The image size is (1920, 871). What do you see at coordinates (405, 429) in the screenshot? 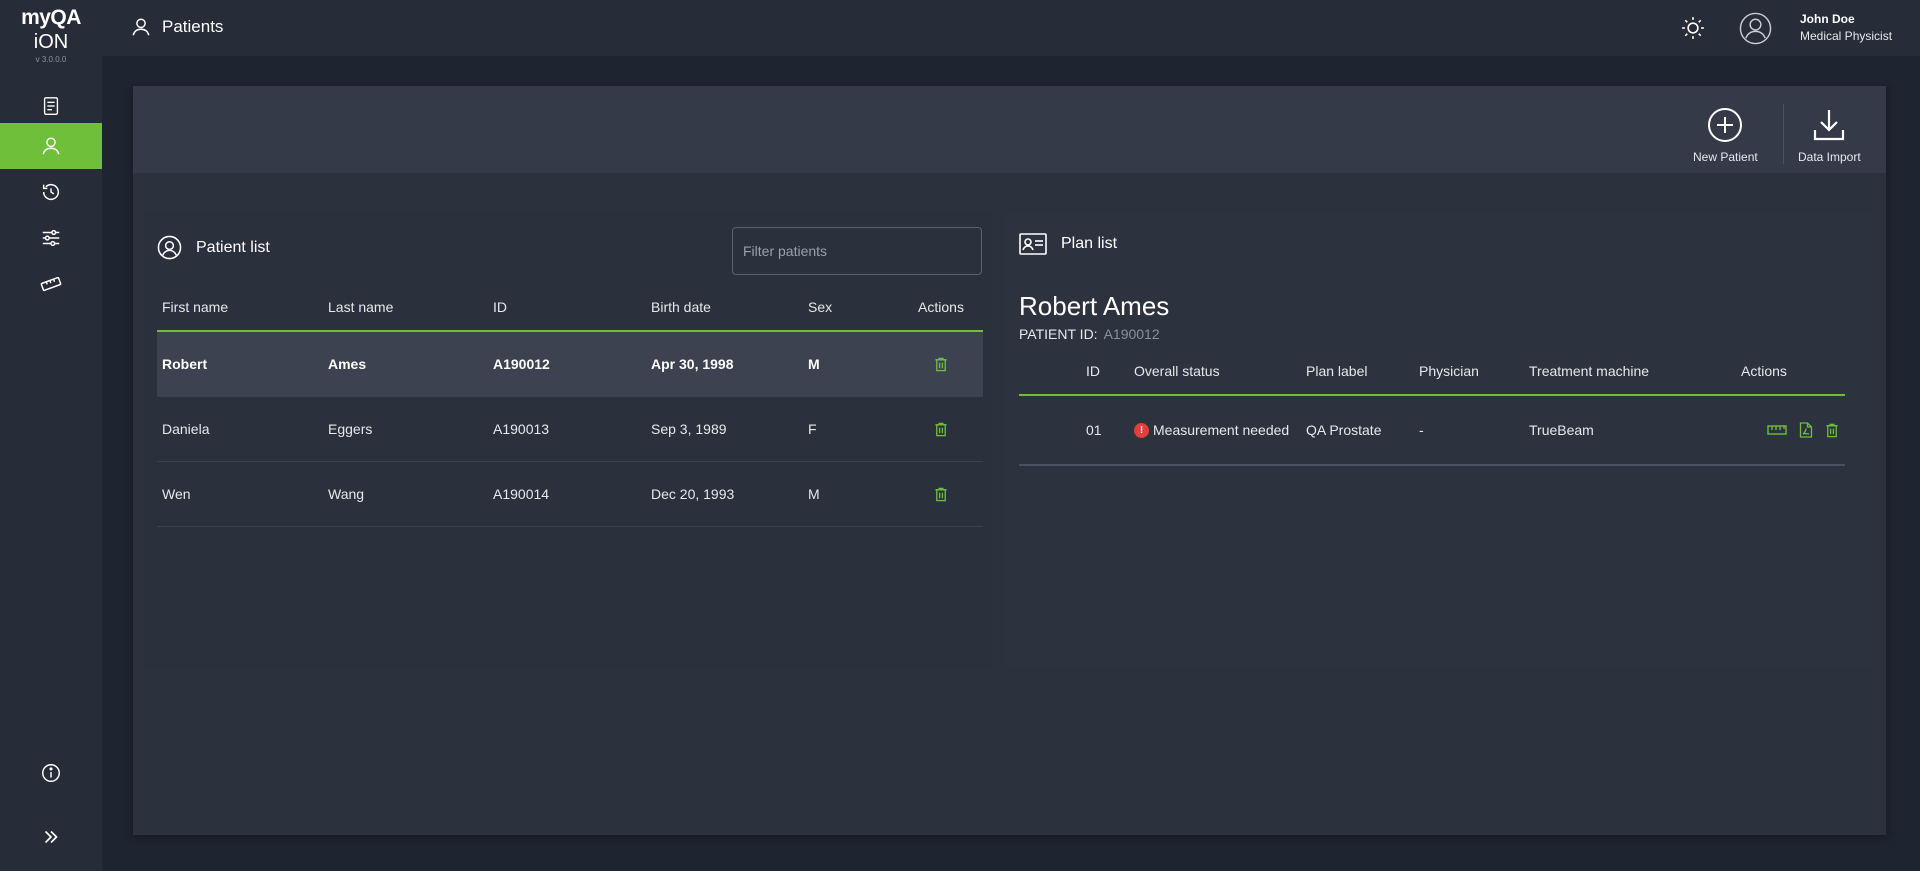
I see `last-name-cell: Eggers` at bounding box center [405, 429].